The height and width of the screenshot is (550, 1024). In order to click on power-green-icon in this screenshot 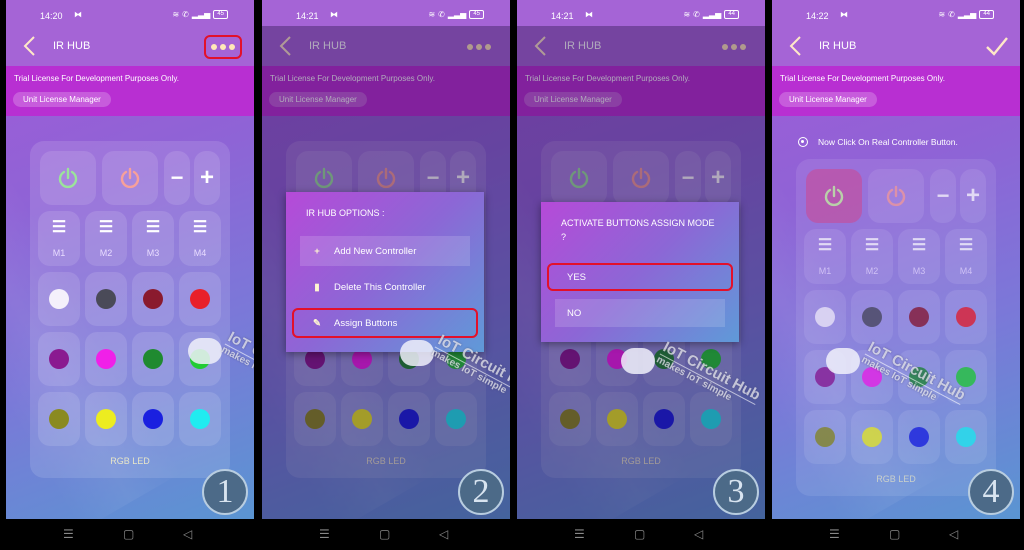, I will do `click(579, 178)`.